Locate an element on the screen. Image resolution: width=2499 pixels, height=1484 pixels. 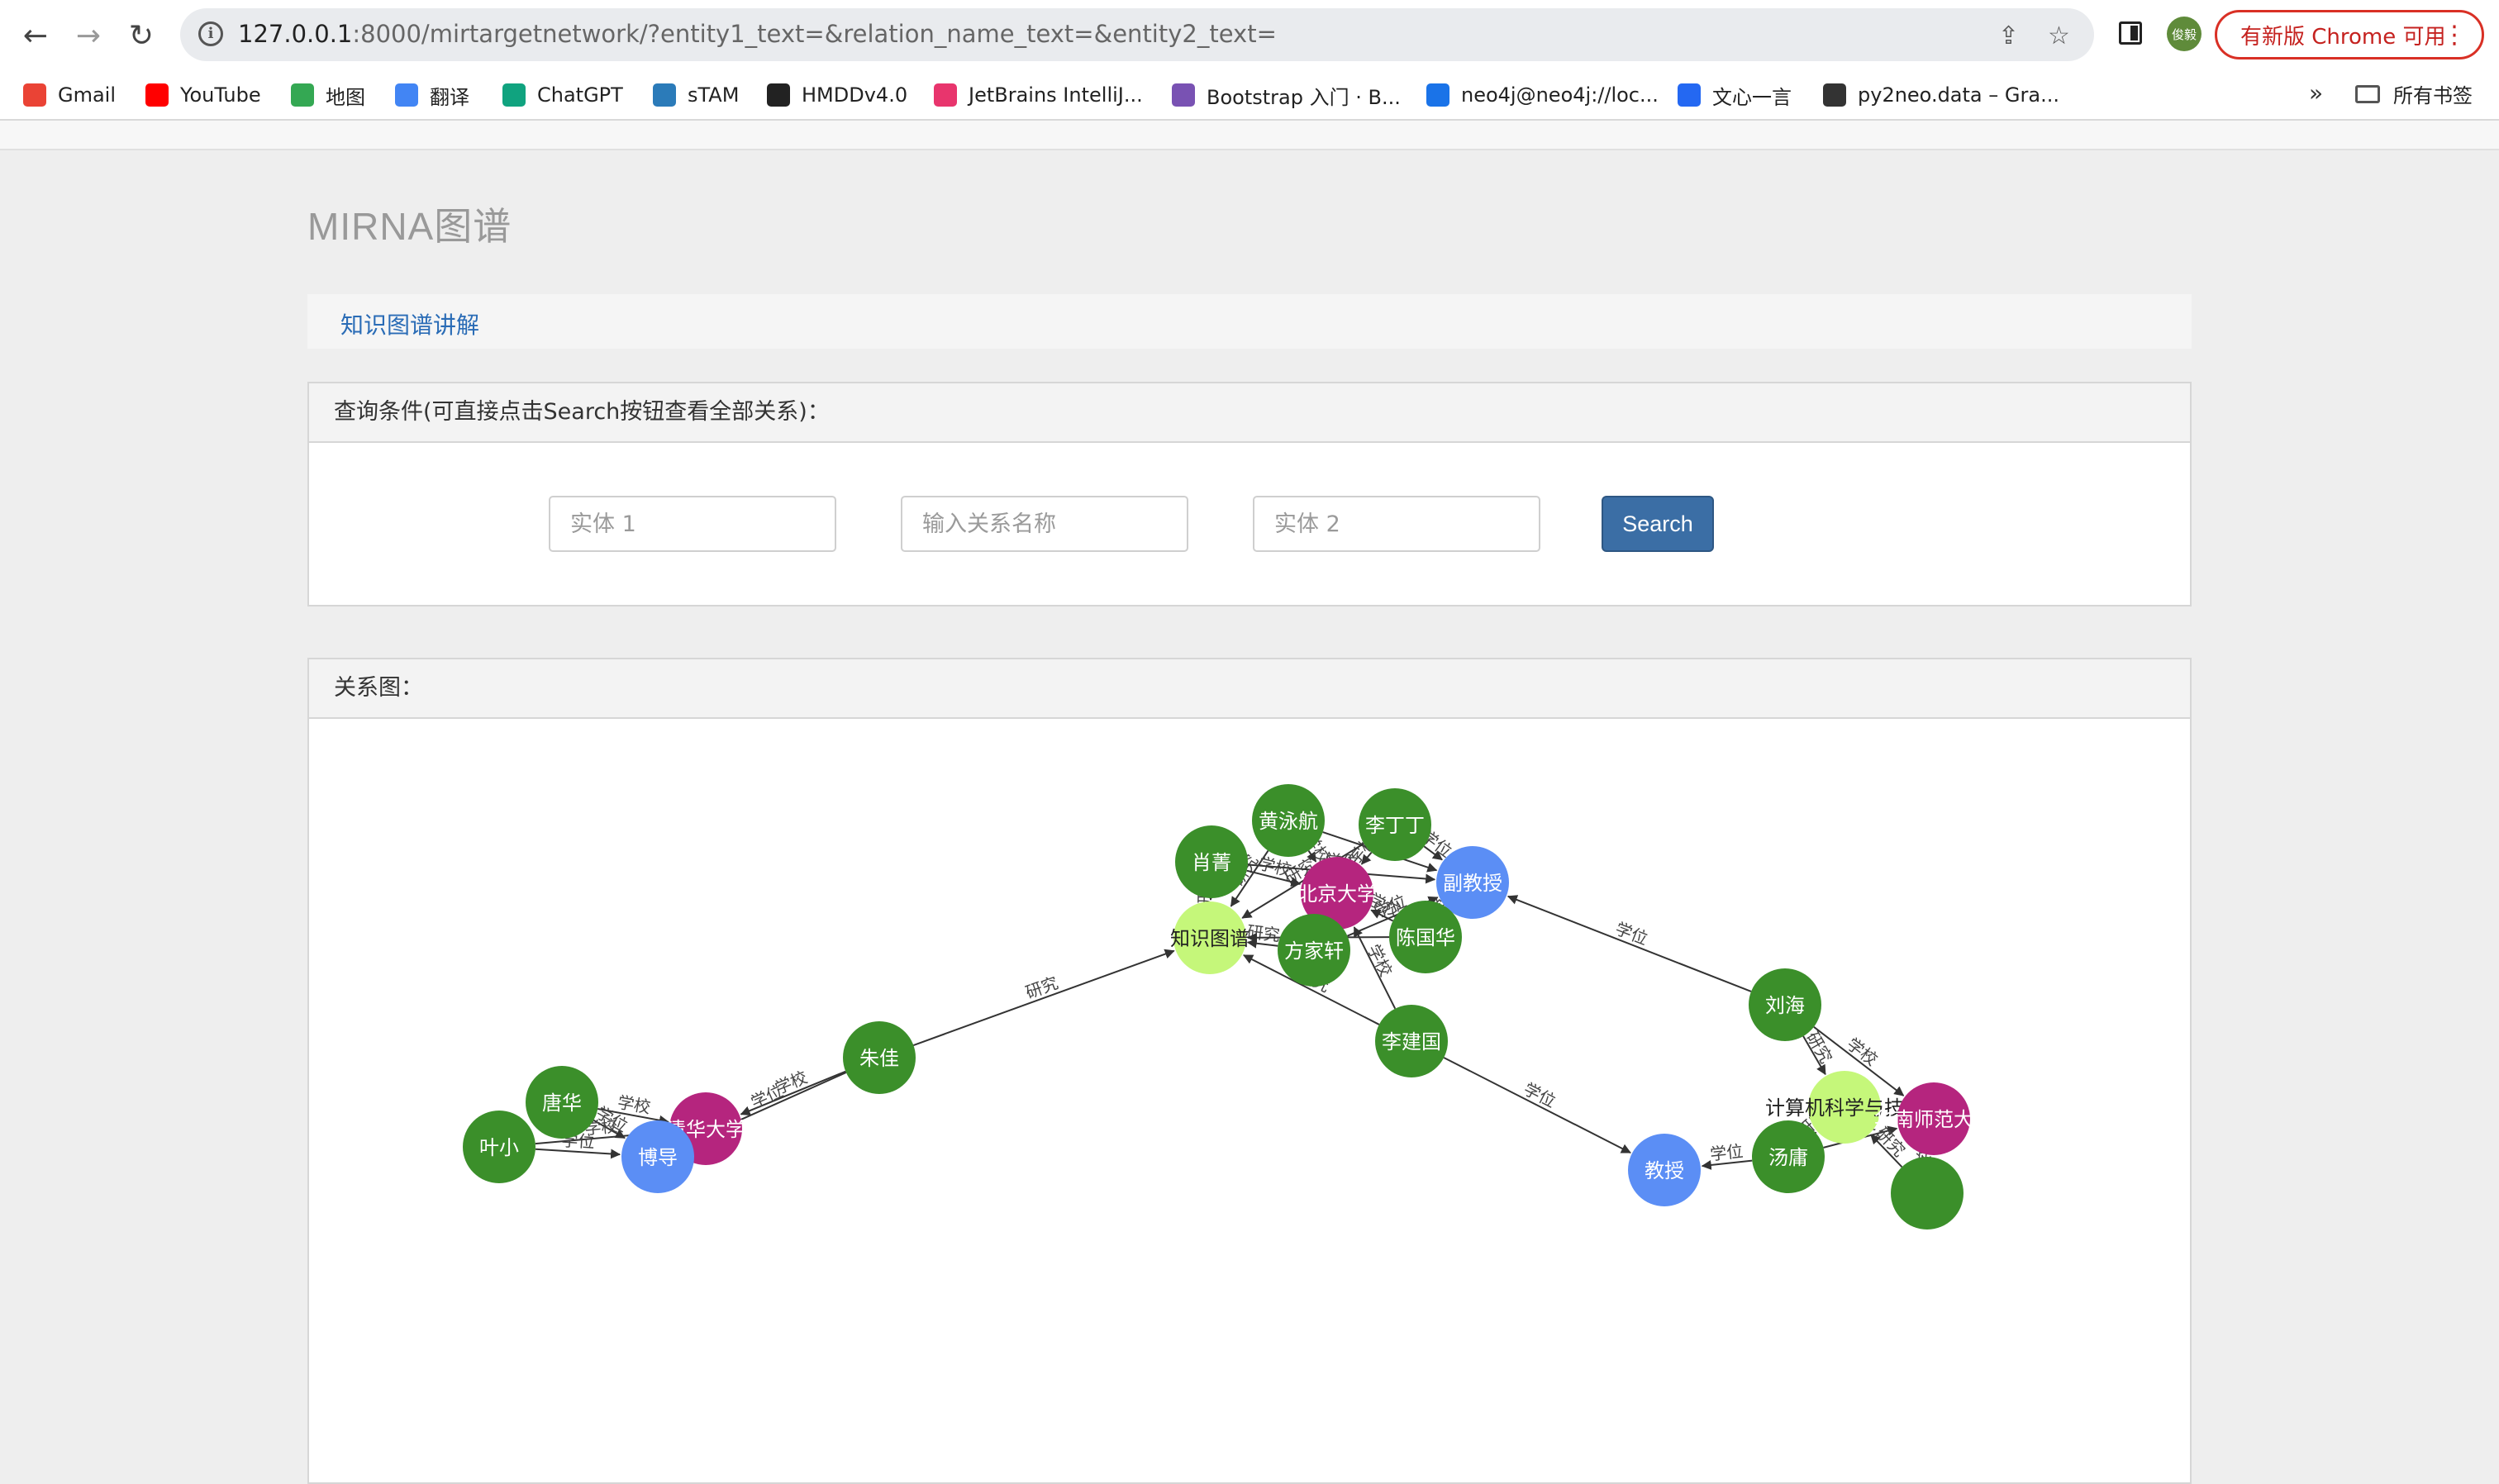
graph-node-person is located at coordinates (1927, 1193).